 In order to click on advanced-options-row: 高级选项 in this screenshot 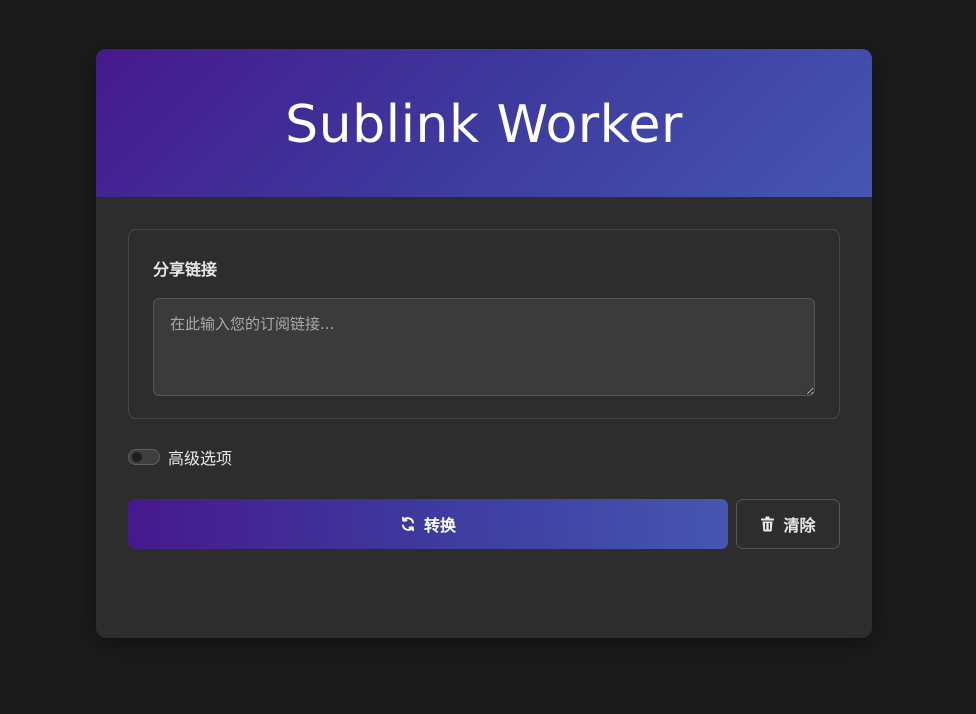, I will do `click(484, 457)`.